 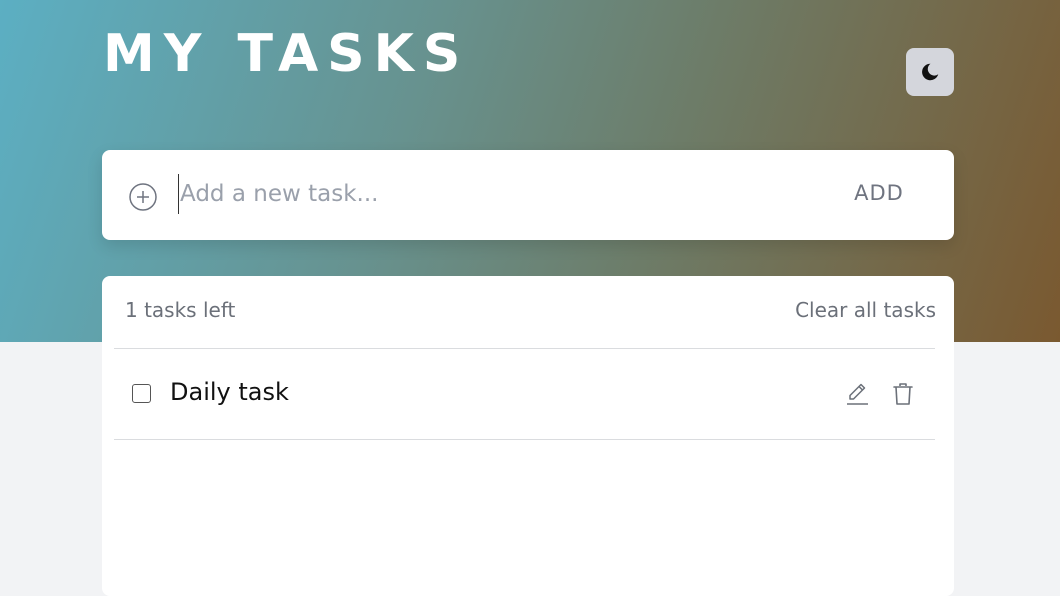 I want to click on trash-icon, so click(x=903, y=394).